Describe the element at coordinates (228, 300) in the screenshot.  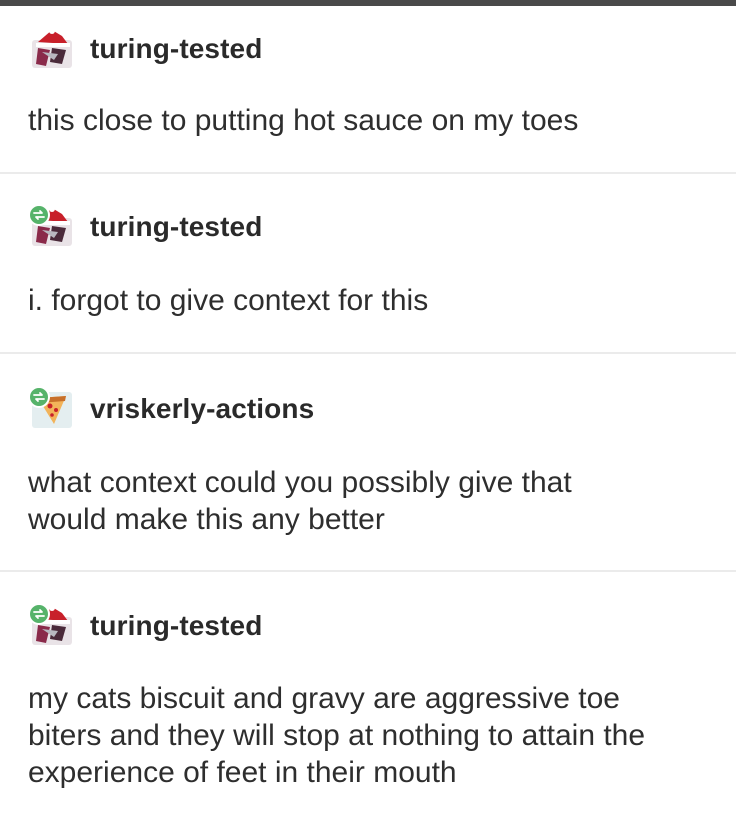
I see `post-text-line: i. forgot to give context for this` at that location.